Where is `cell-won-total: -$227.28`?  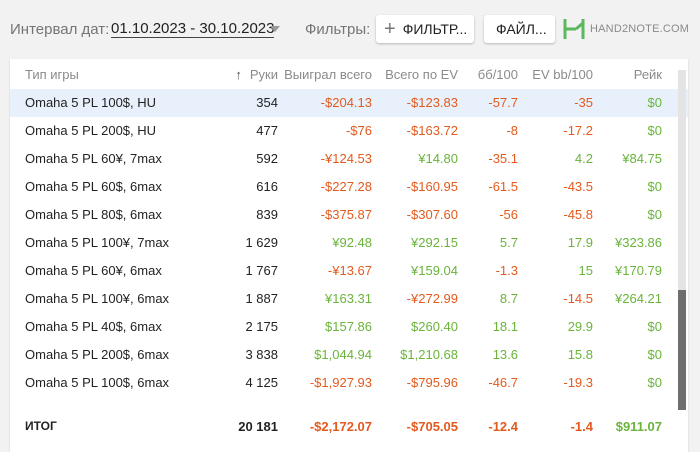 cell-won-total: -$227.28 is located at coordinates (346, 186).